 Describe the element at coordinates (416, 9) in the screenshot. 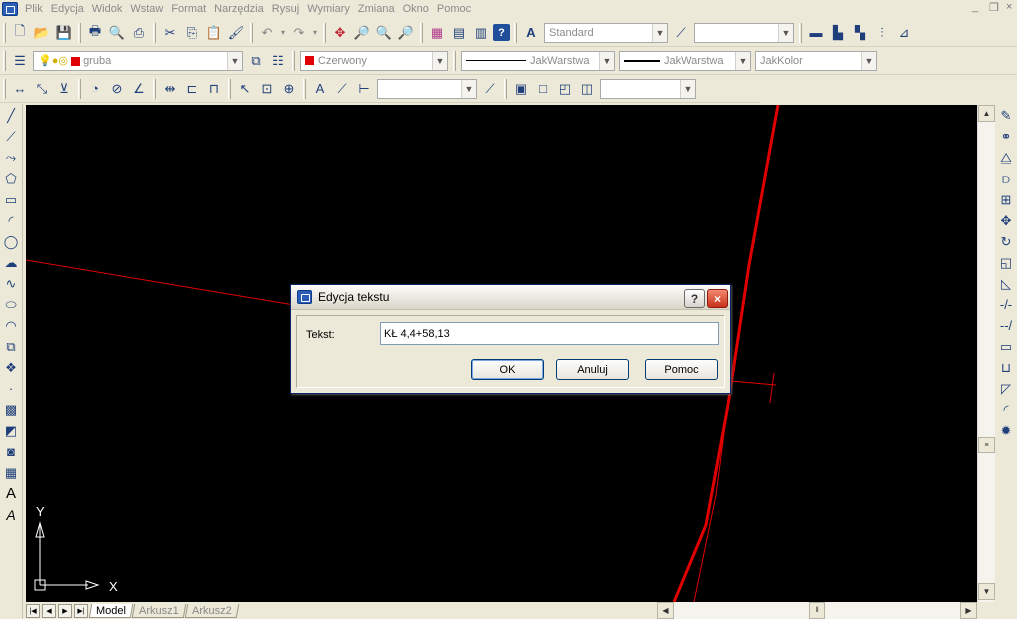

I see `menu-window: Okno` at that location.